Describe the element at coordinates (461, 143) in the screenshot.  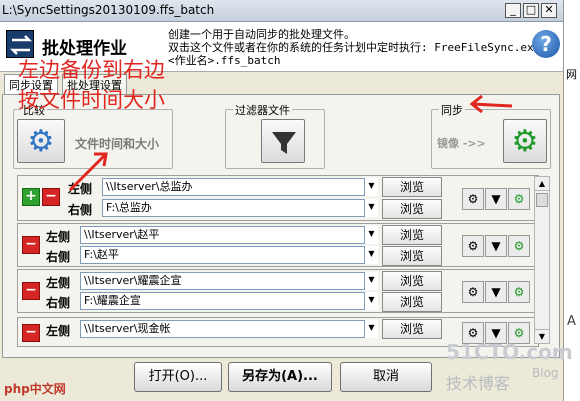
I see `sync-method-value: 镜像 ->>` at that location.